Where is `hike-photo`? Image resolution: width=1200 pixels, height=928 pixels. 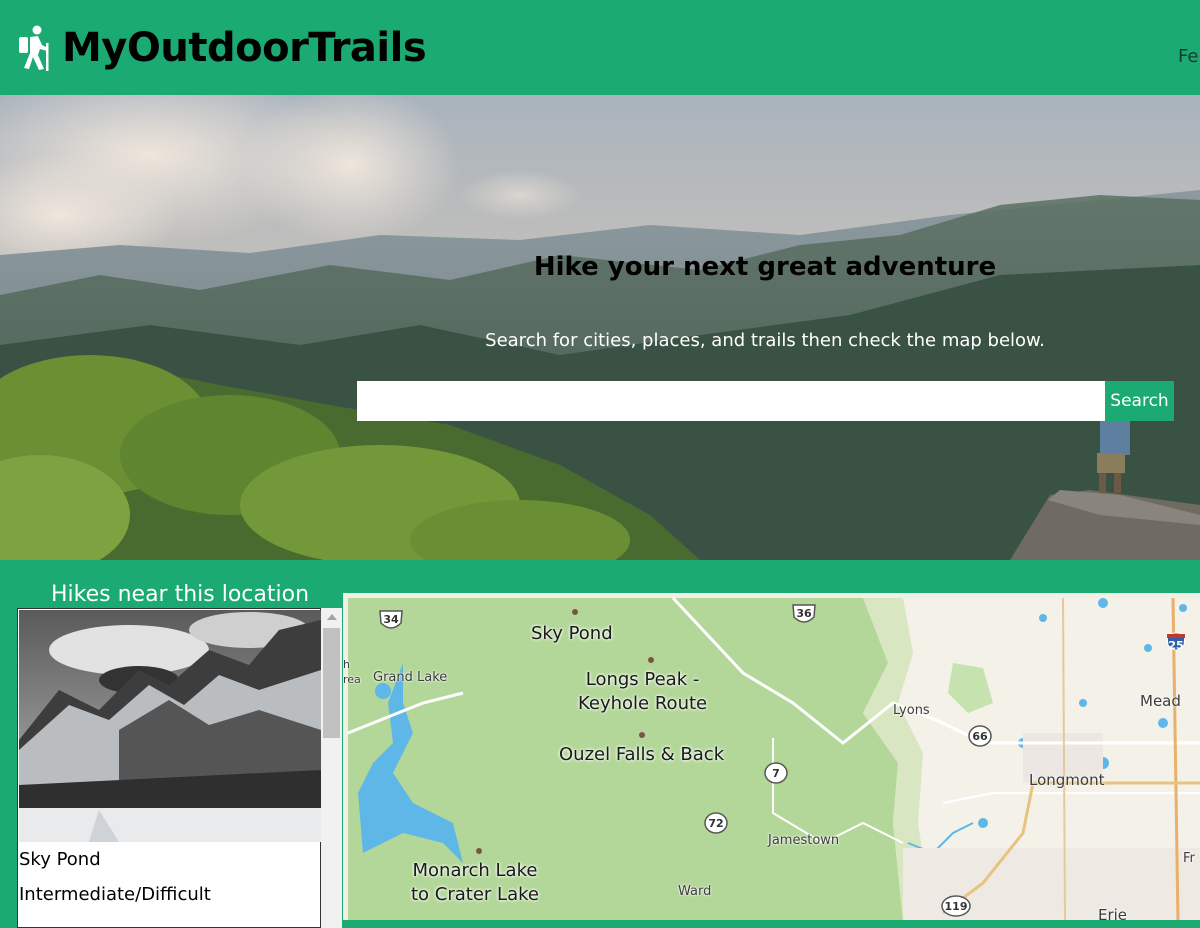 hike-photo is located at coordinates (170, 726).